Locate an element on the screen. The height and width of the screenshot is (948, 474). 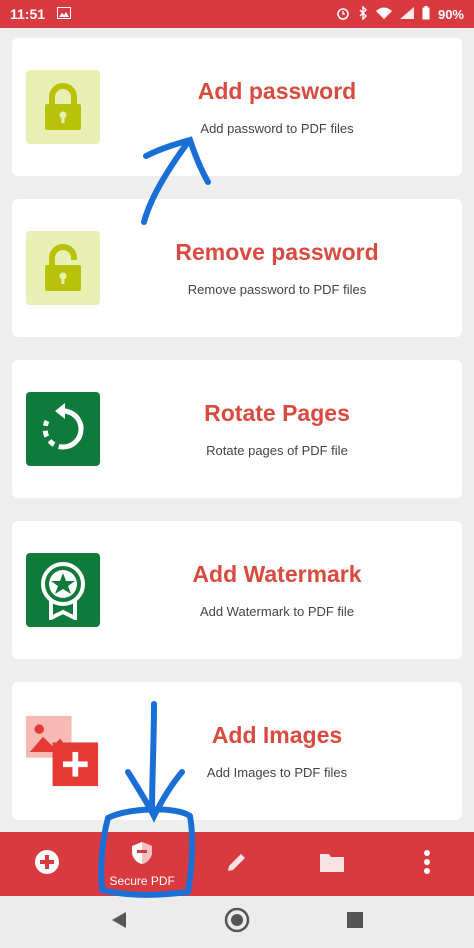
card-rotate-pages: Rotate Pages Rotate pages of PDF file is located at coordinates (237, 429).